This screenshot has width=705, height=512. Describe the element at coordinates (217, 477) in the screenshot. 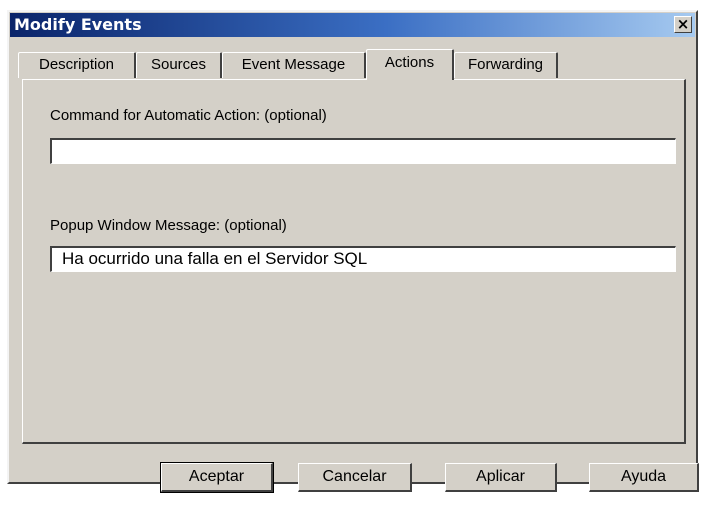

I see `accept-button: Aceptar` at that location.